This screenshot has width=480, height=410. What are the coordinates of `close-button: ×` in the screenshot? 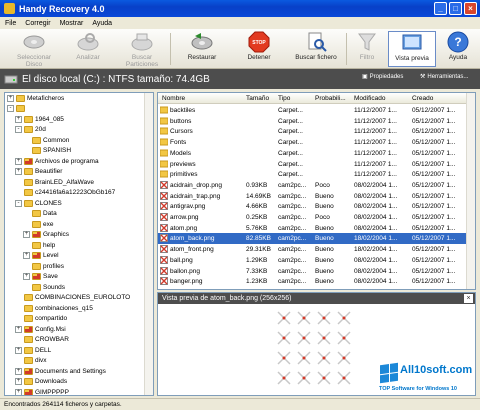 It's located at (470, 8).